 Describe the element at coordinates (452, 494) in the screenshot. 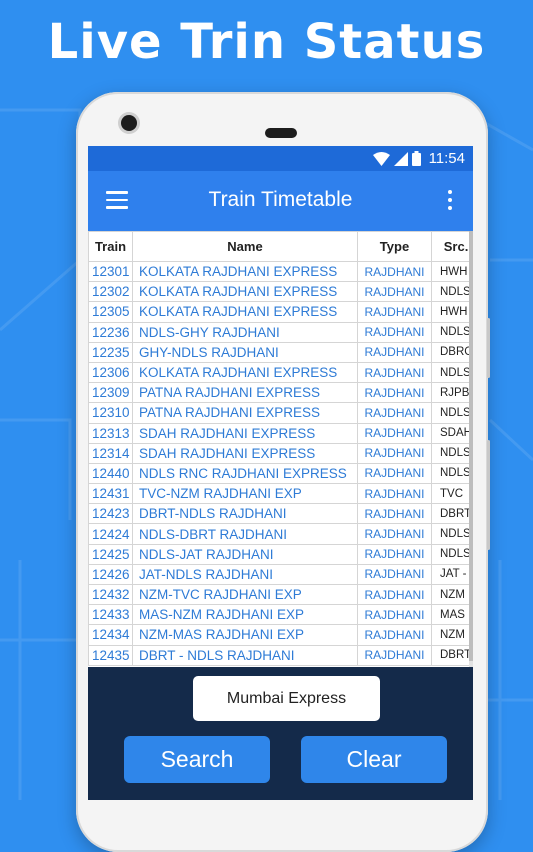

I see `source-station-cell: TVC` at that location.